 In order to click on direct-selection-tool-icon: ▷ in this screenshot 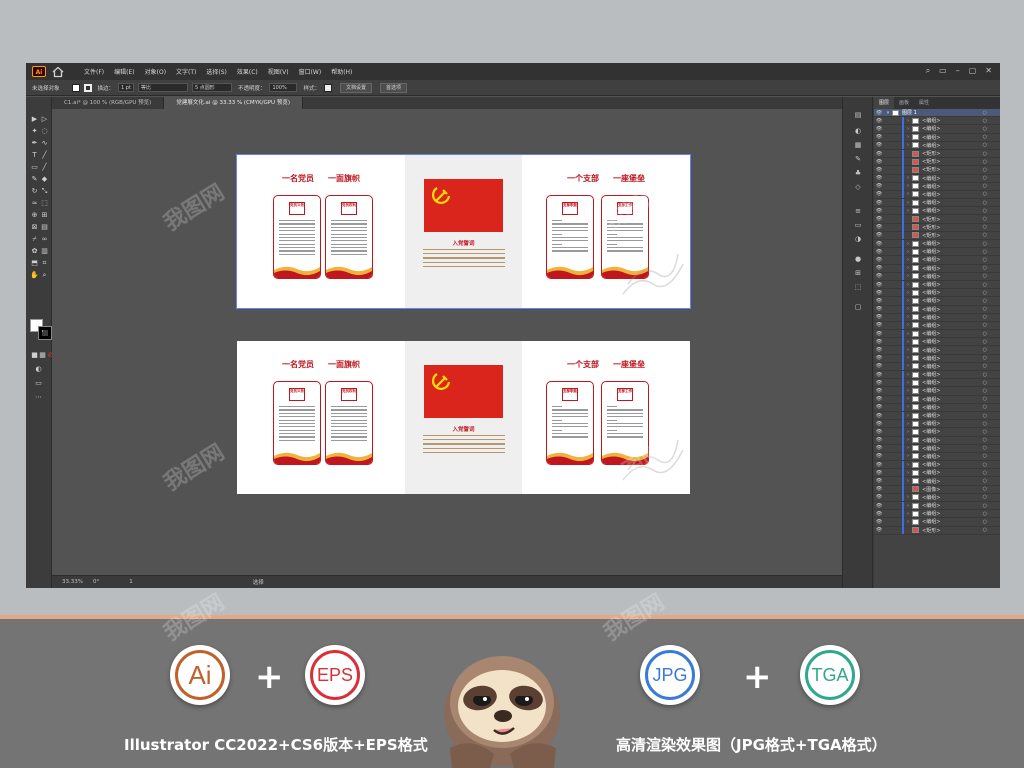, I will do `click(44, 119)`.